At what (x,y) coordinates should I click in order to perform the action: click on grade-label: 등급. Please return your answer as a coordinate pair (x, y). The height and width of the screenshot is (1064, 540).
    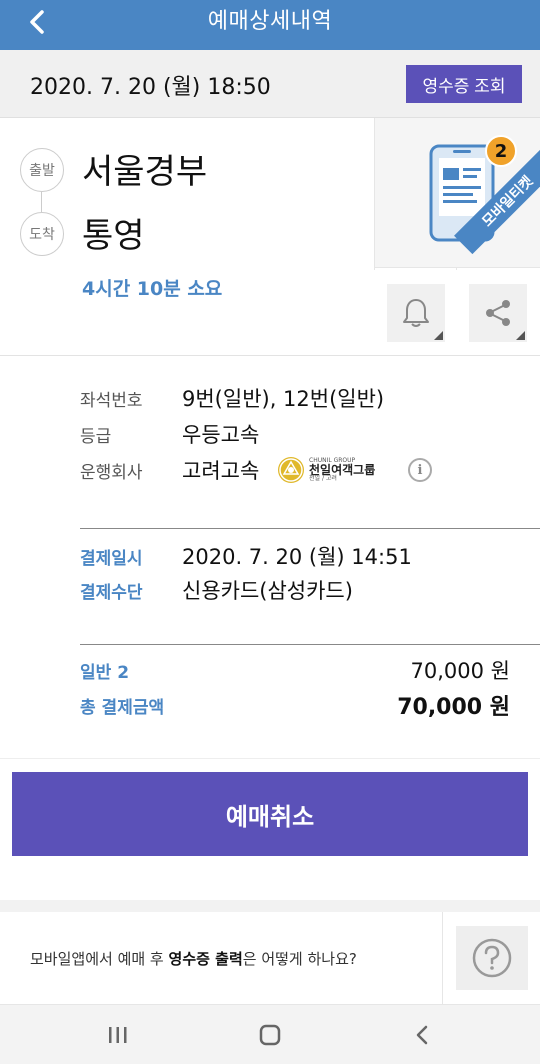
    Looking at the image, I should click on (96, 437).